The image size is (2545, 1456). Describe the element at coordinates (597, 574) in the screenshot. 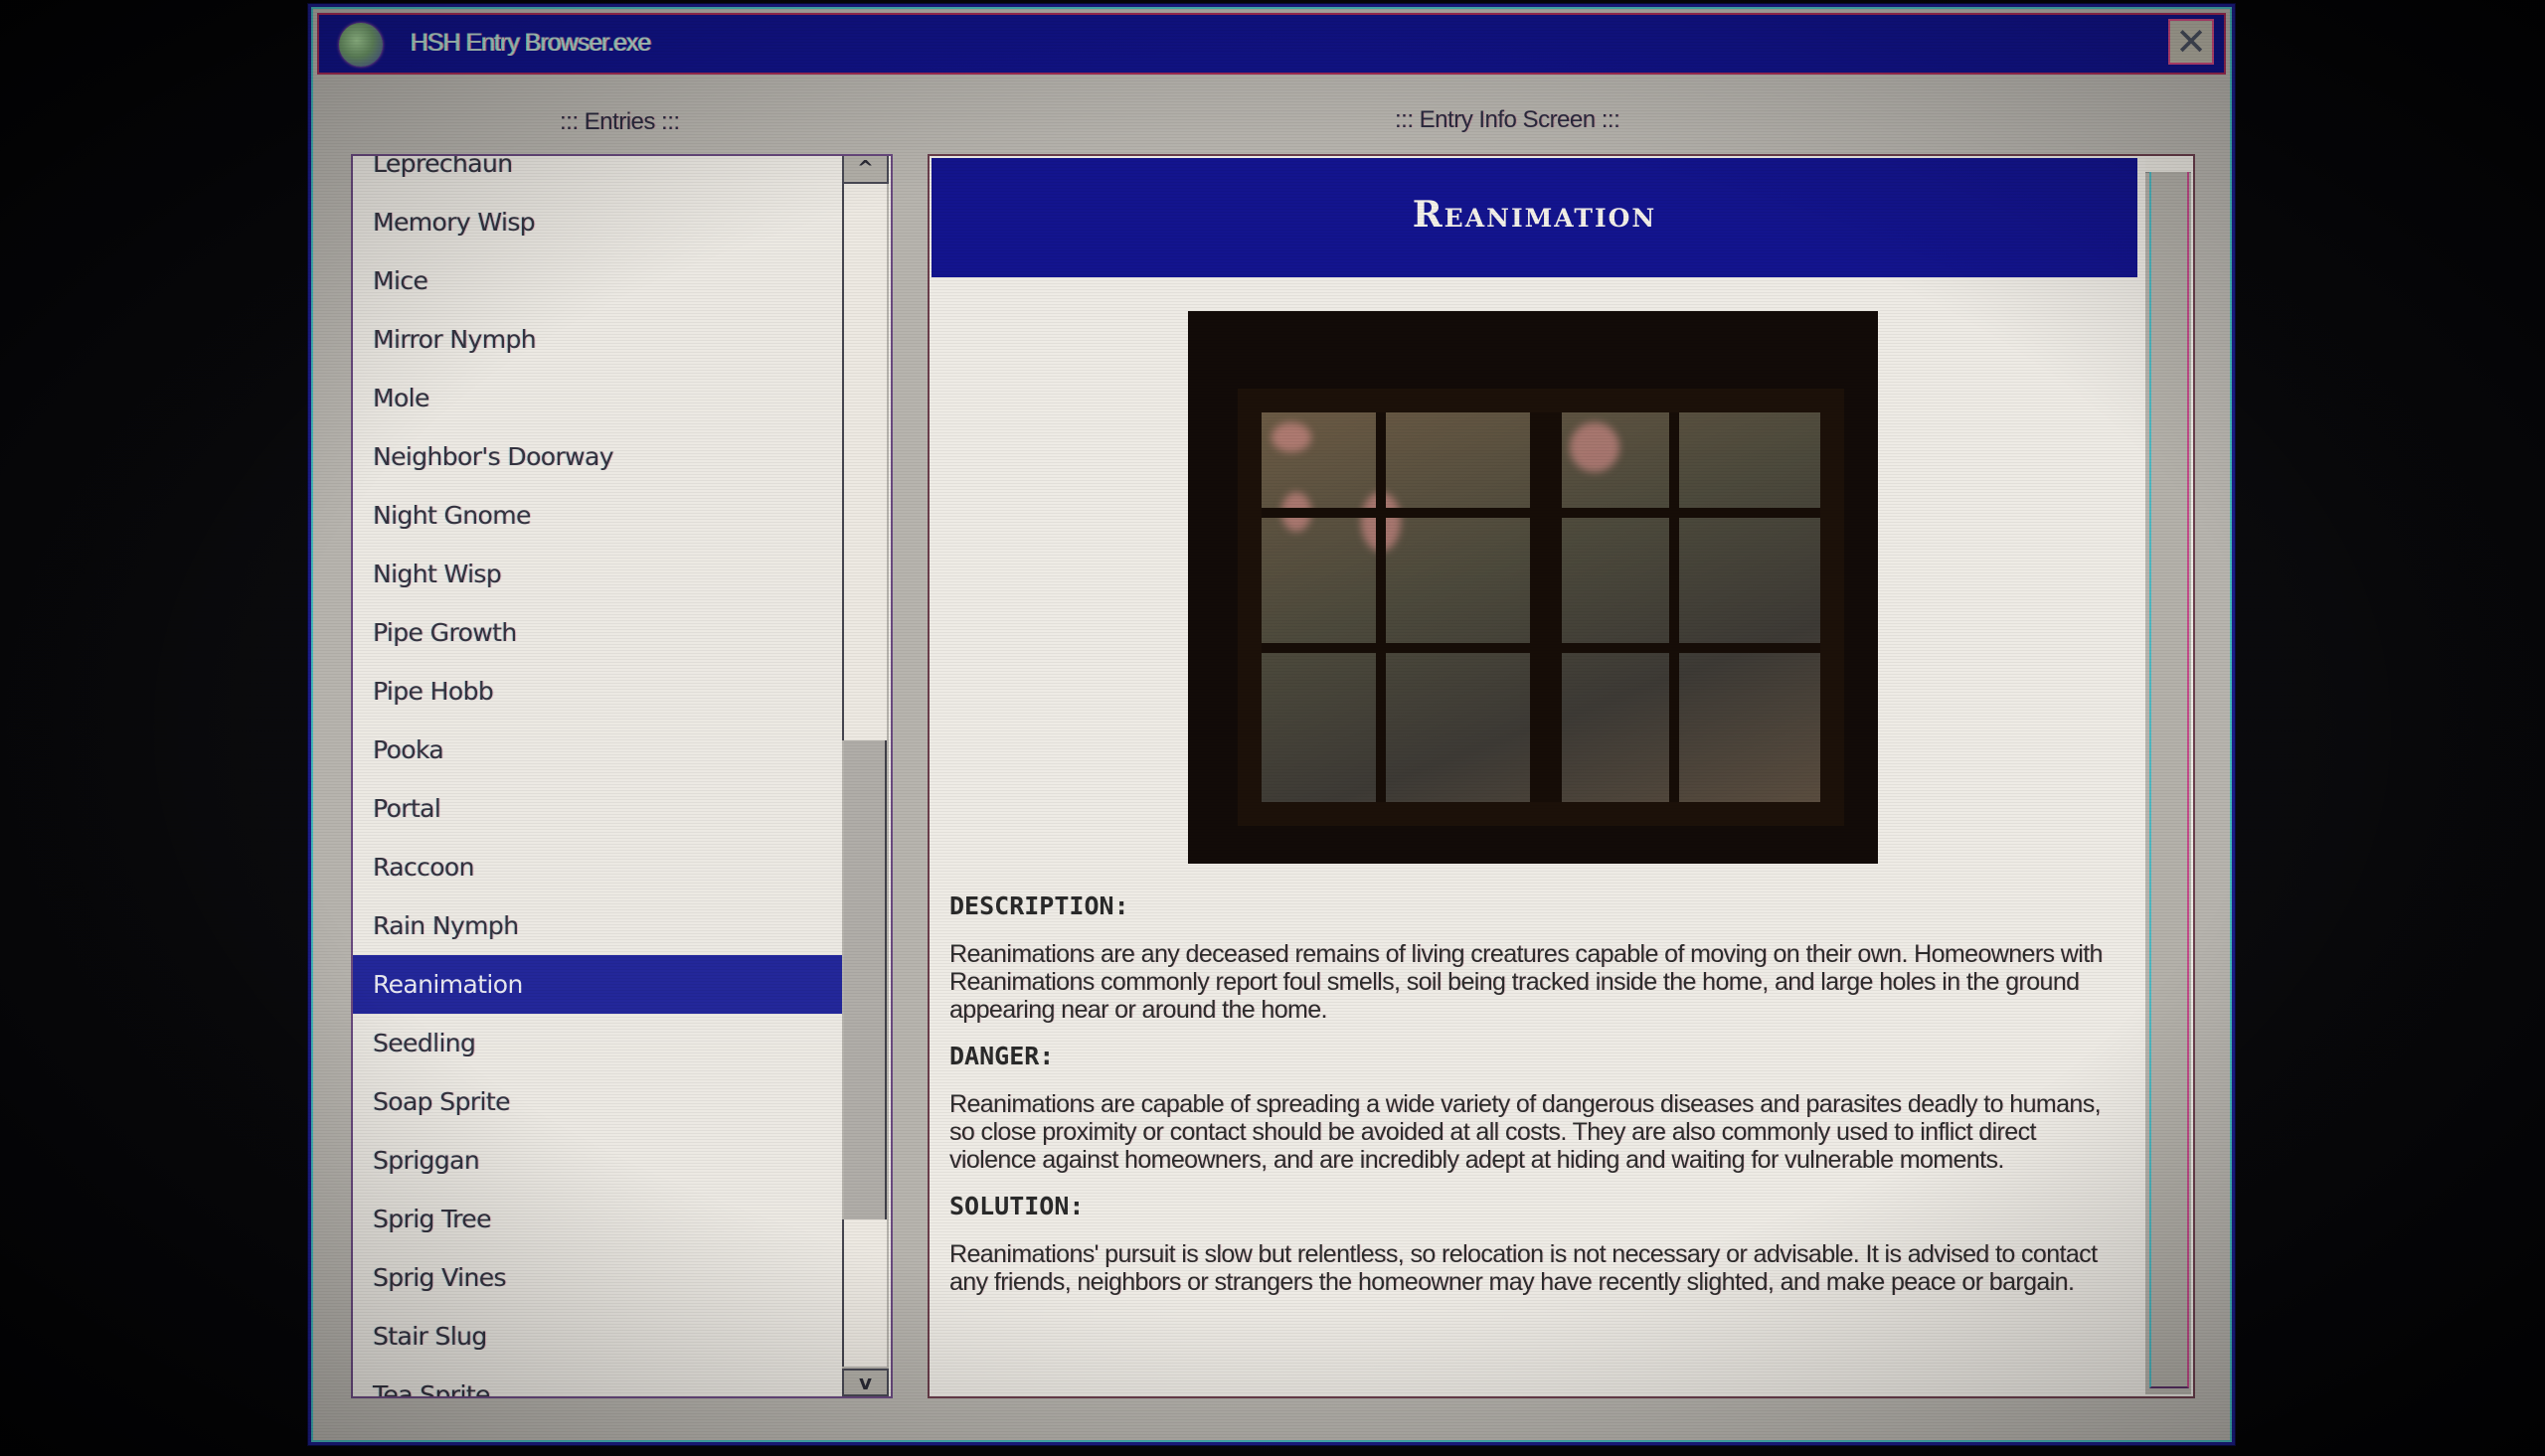

I see `list-item: Night Wisp` at that location.